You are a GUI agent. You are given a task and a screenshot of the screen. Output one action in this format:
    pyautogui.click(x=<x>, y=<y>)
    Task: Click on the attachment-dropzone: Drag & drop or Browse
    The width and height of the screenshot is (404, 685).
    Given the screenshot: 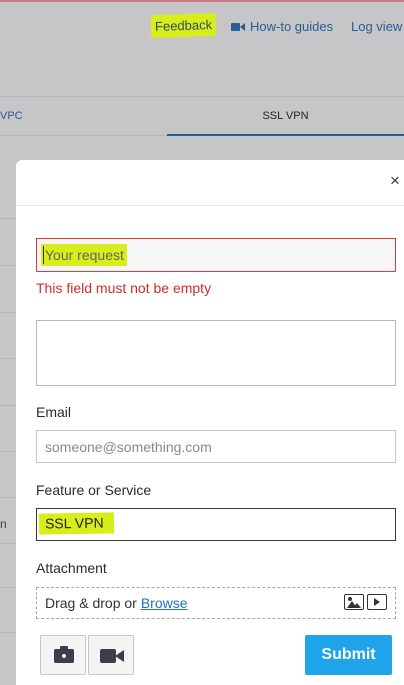 What is the action you would take?
    pyautogui.click(x=216, y=603)
    